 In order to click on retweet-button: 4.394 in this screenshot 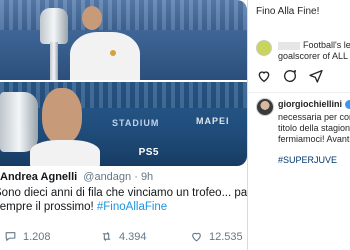, I will do `click(123, 236)`.